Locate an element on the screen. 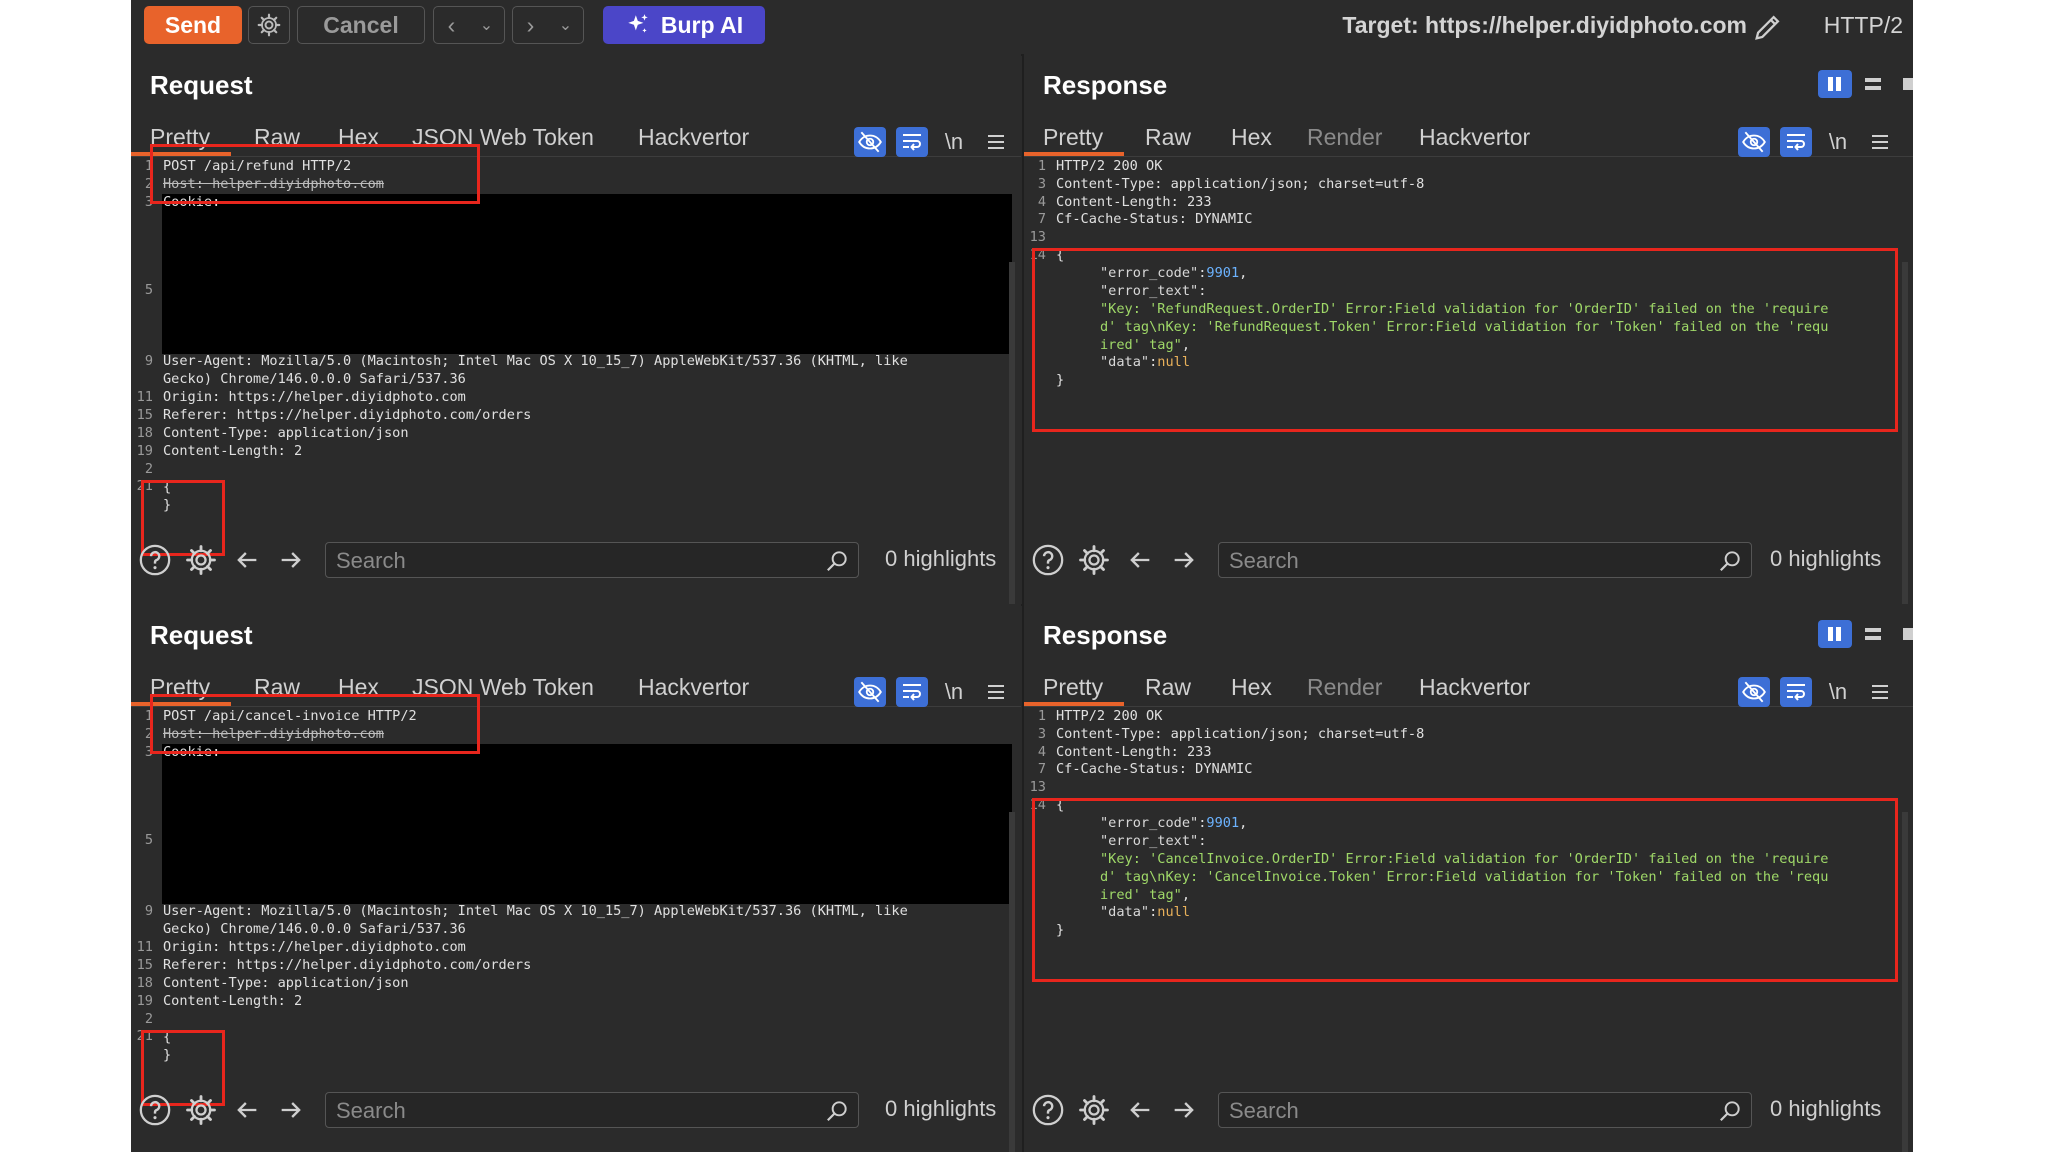 The image size is (2045, 1152). rows-icon is located at coordinates (1873, 634).